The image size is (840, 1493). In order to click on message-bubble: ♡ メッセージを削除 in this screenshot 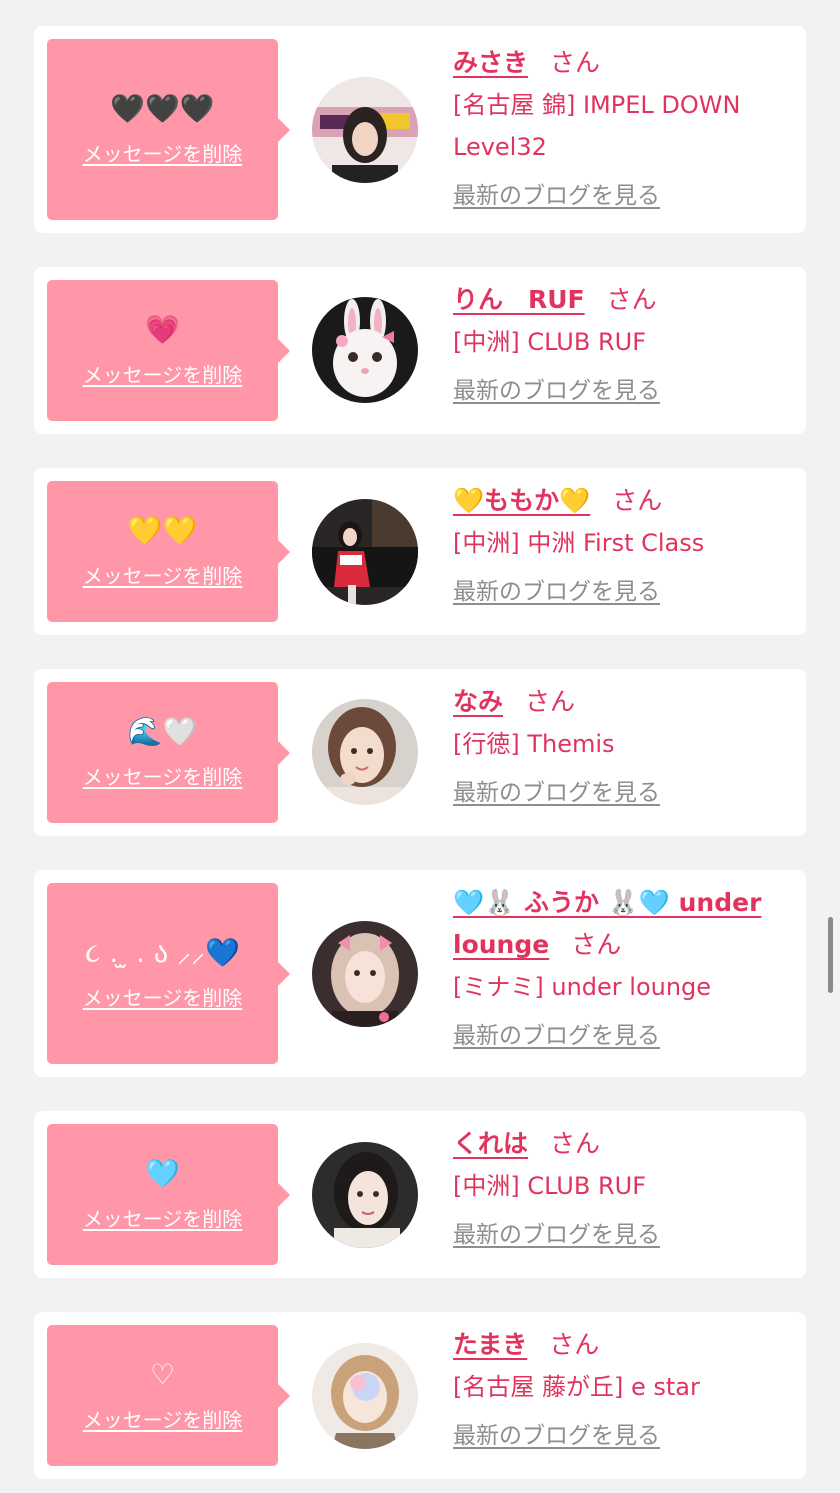, I will do `click(168, 1395)`.